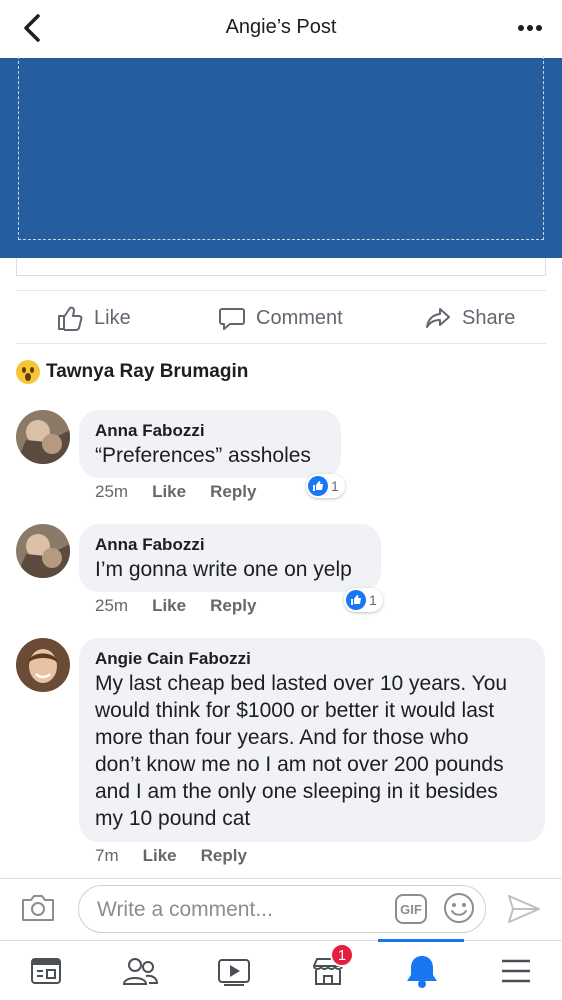 Image resolution: width=562 pixels, height=1000 pixels. I want to click on comment-bubble: Anna Fabozzi I’m gonna write one on yelp, so click(230, 558).